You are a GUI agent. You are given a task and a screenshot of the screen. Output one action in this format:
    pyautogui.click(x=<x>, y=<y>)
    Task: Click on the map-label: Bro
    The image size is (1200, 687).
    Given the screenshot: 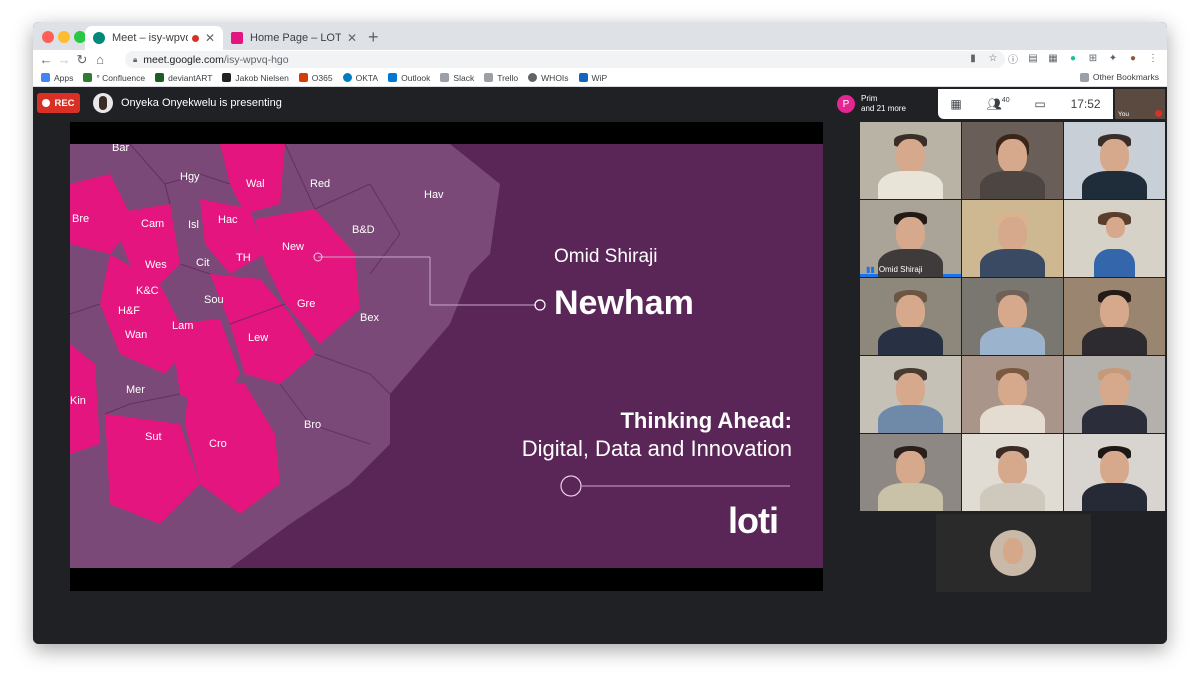 What is the action you would take?
    pyautogui.click(x=313, y=425)
    